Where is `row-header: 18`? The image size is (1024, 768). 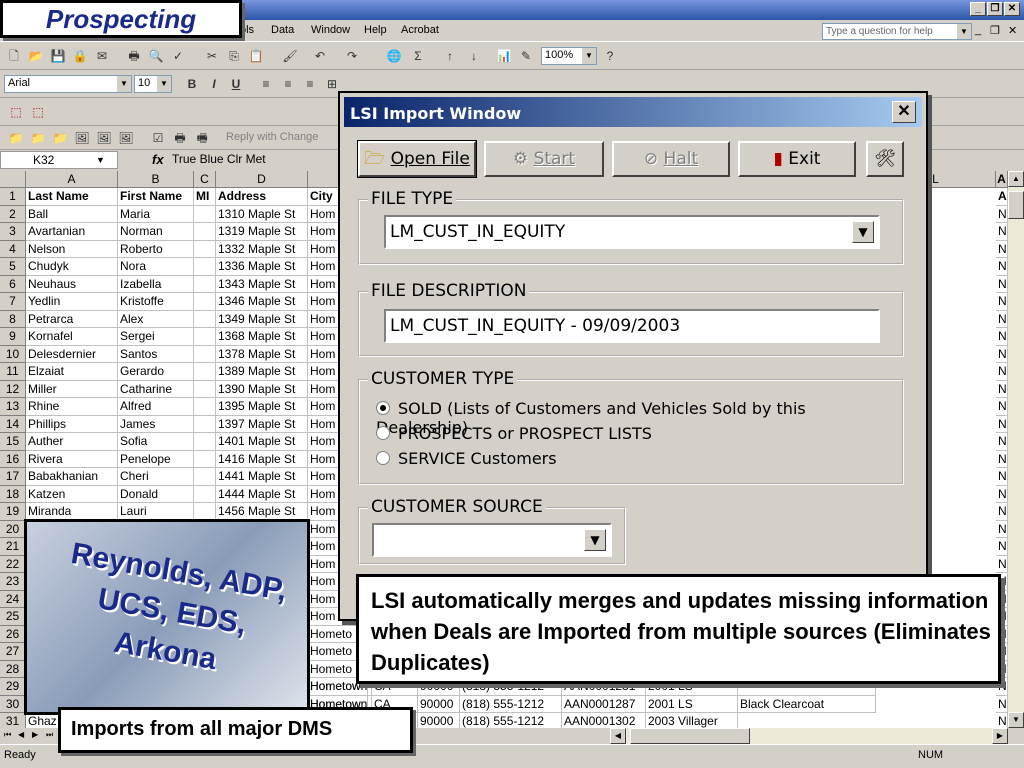
row-header: 18 is located at coordinates (13, 494).